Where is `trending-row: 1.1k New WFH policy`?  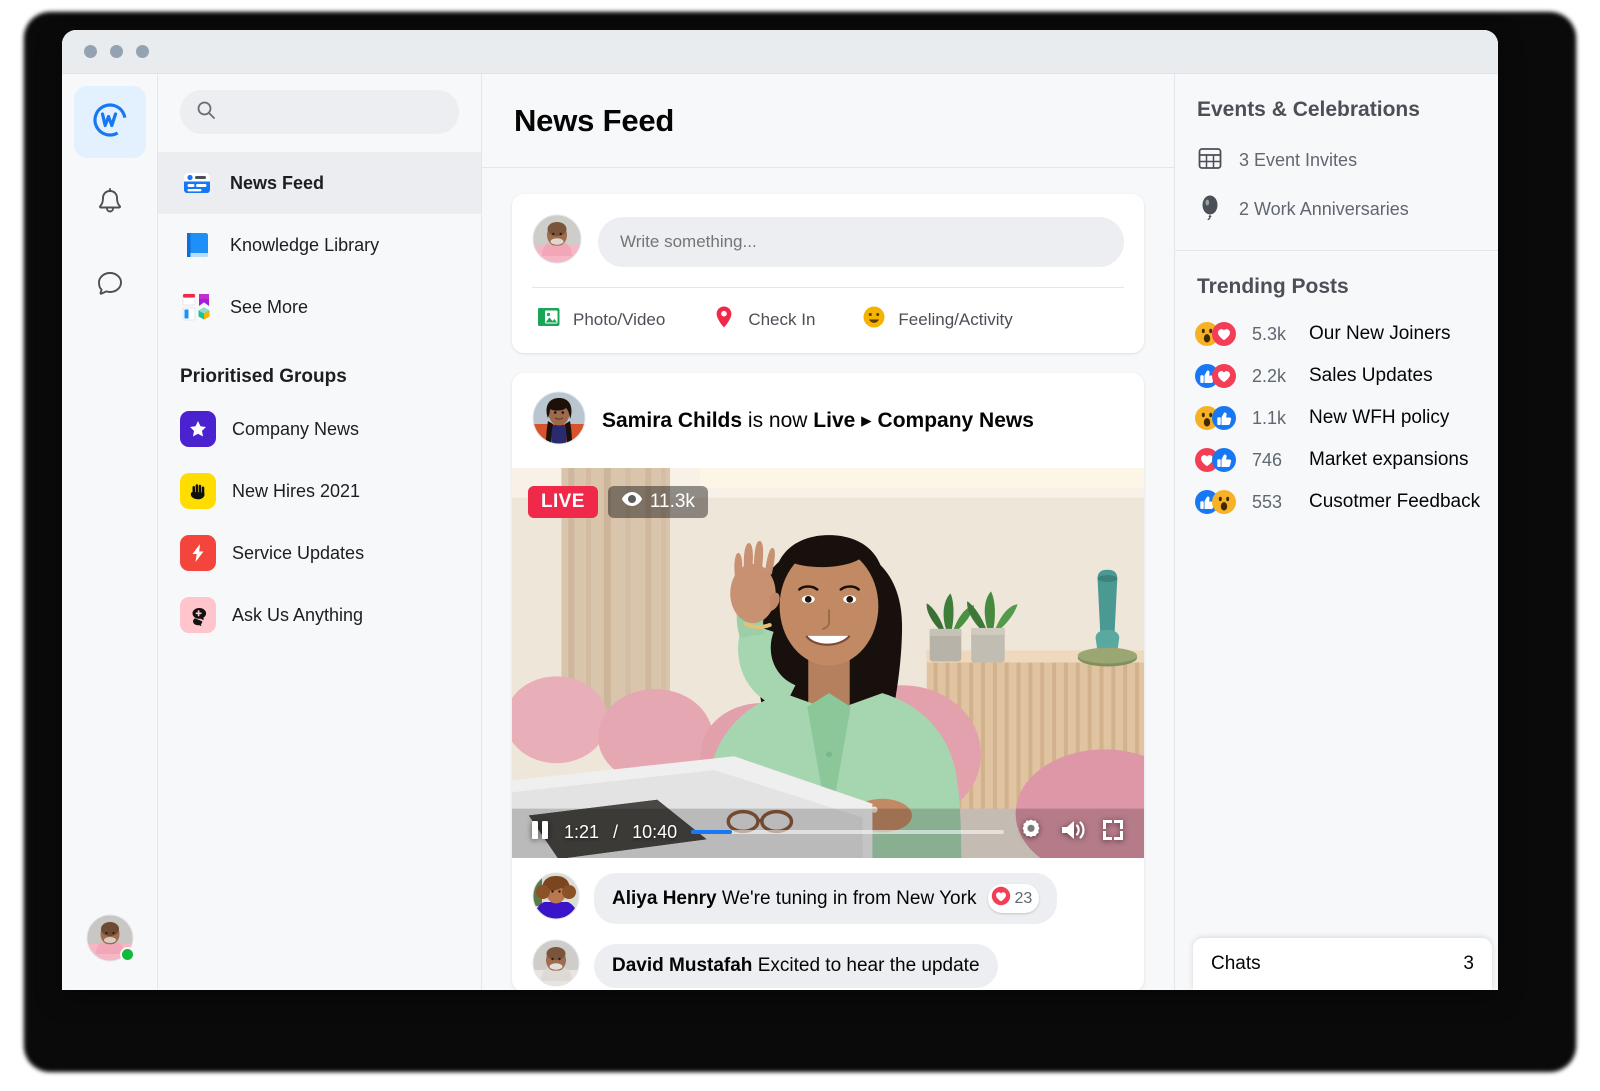 trending-row: 1.1k New WFH policy is located at coordinates (1336, 418).